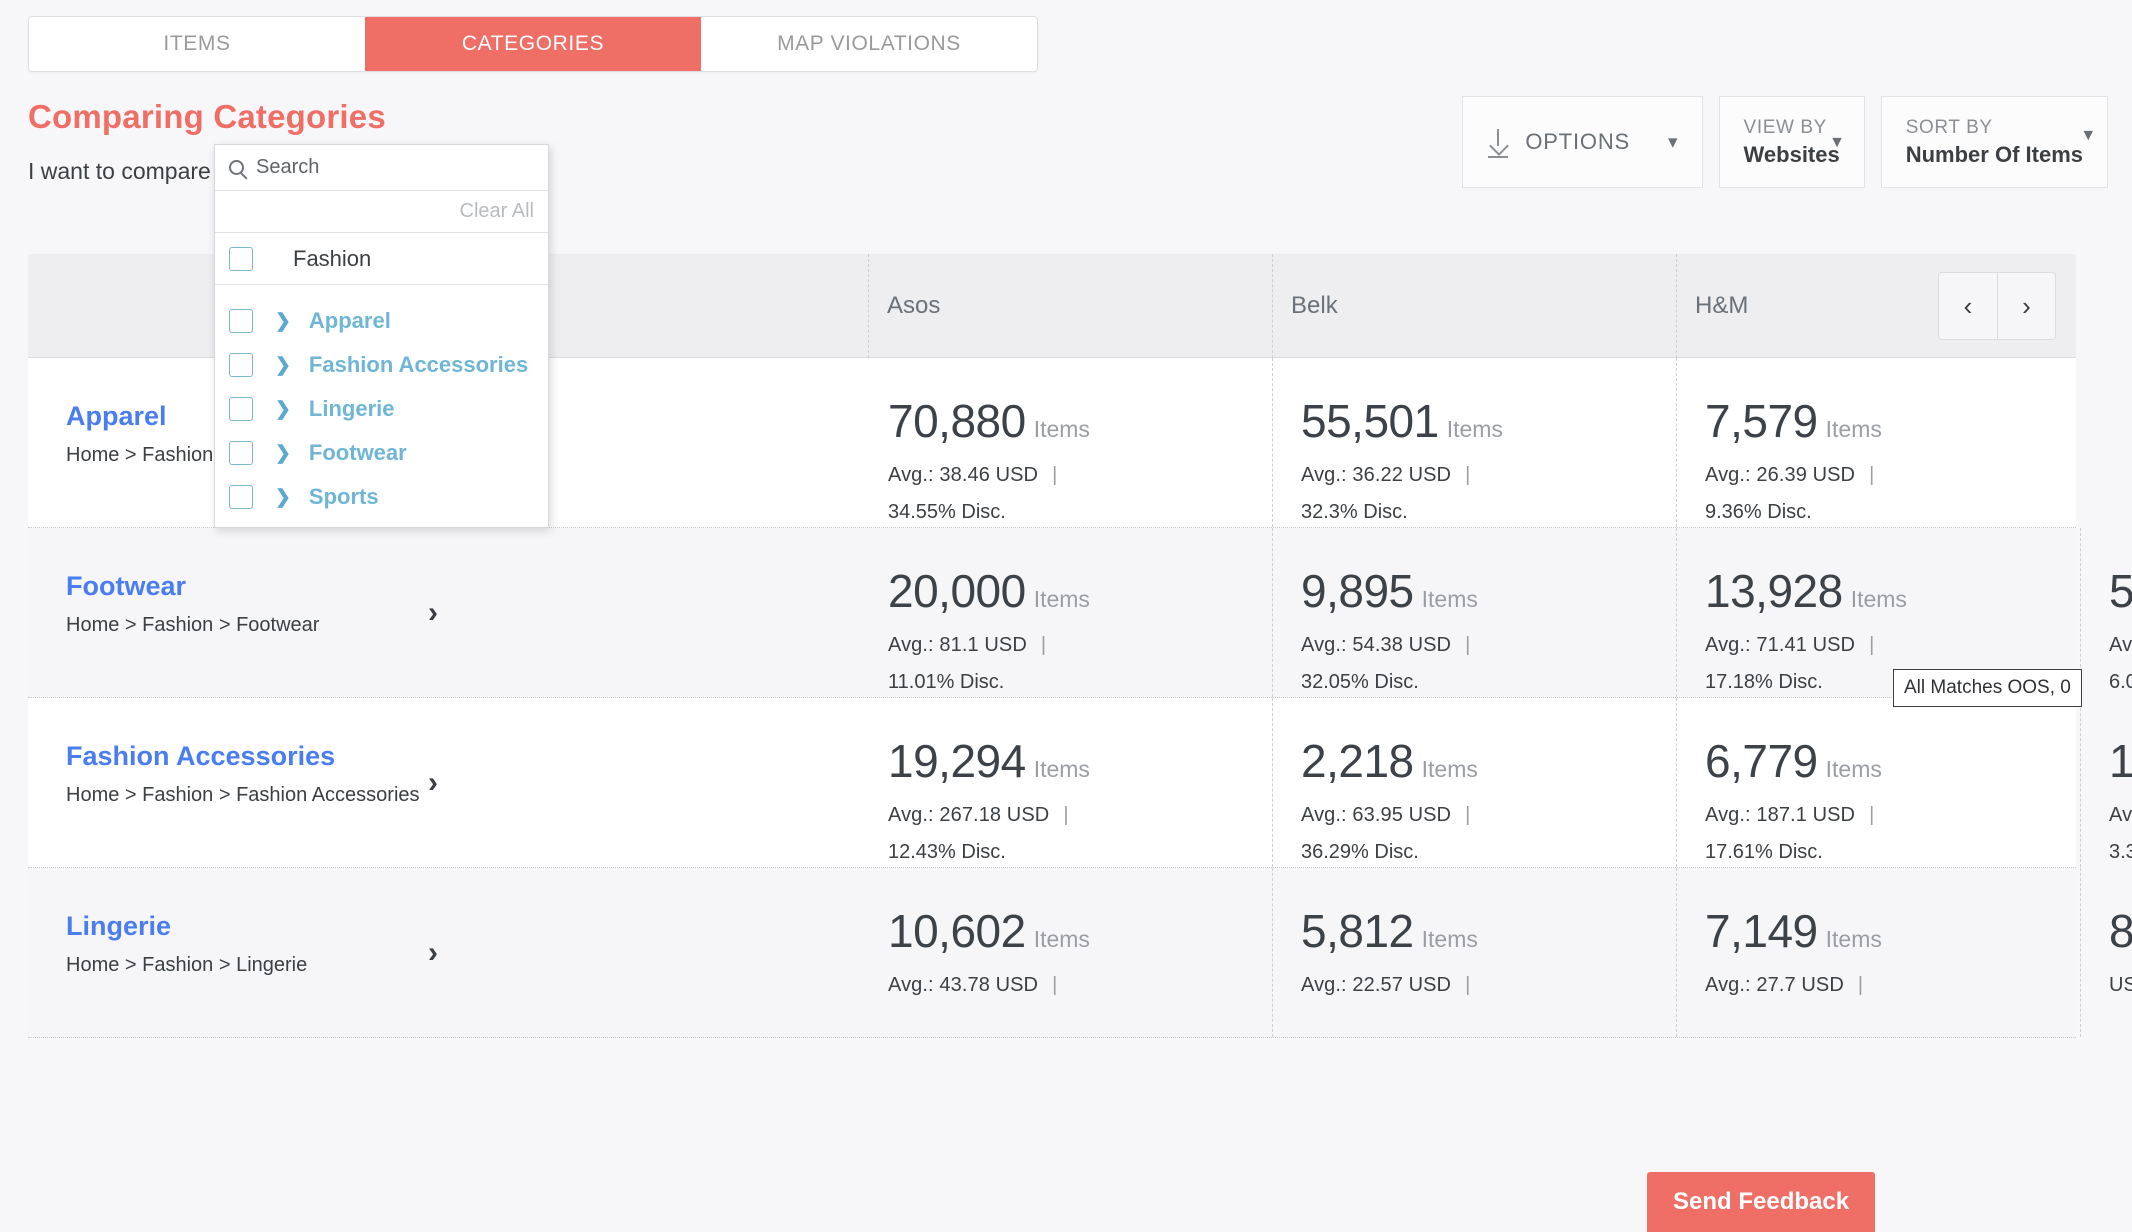  Describe the element at coordinates (1892, 815) in the screenshot. I see `average-price: Avg.: 187.1 USD |` at that location.